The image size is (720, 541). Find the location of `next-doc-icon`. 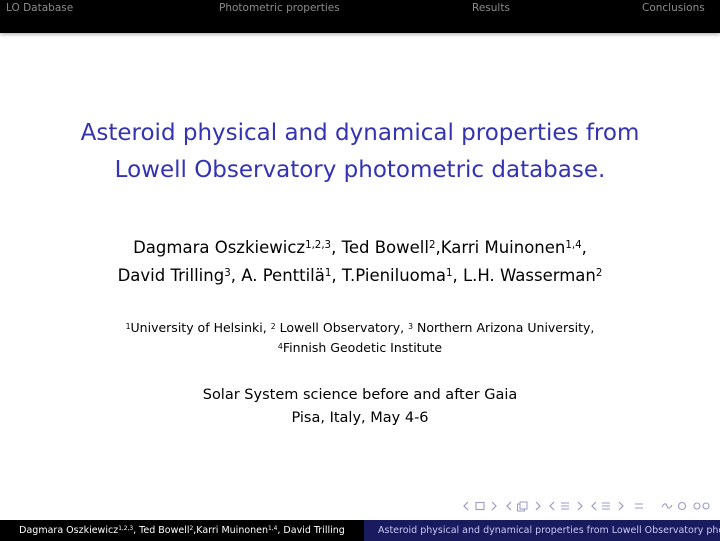

next-doc-icon is located at coordinates (620, 506).